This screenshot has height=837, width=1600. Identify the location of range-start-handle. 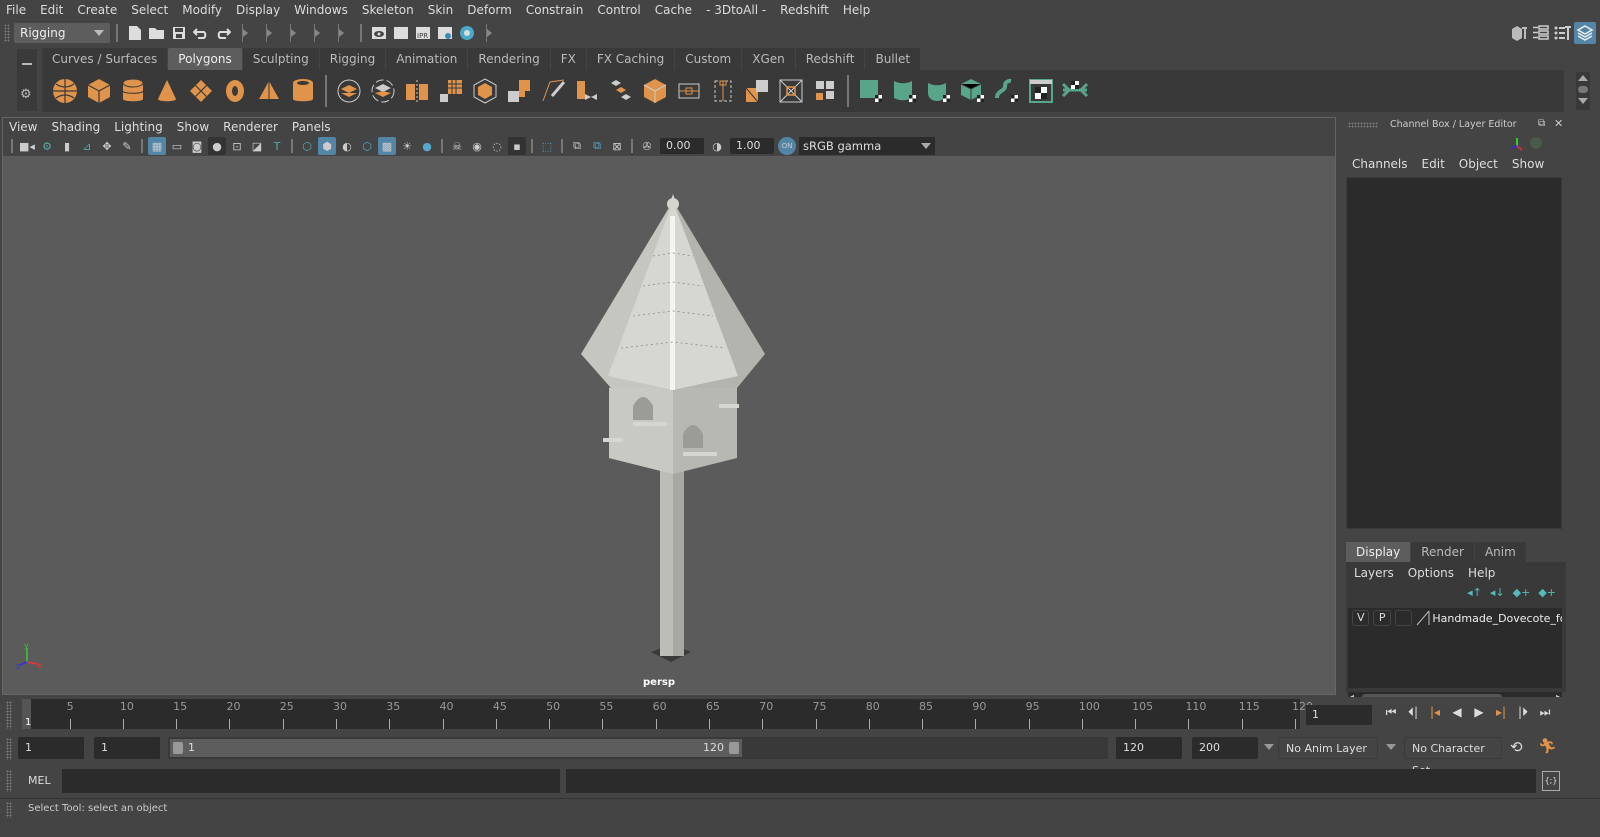
(178, 748).